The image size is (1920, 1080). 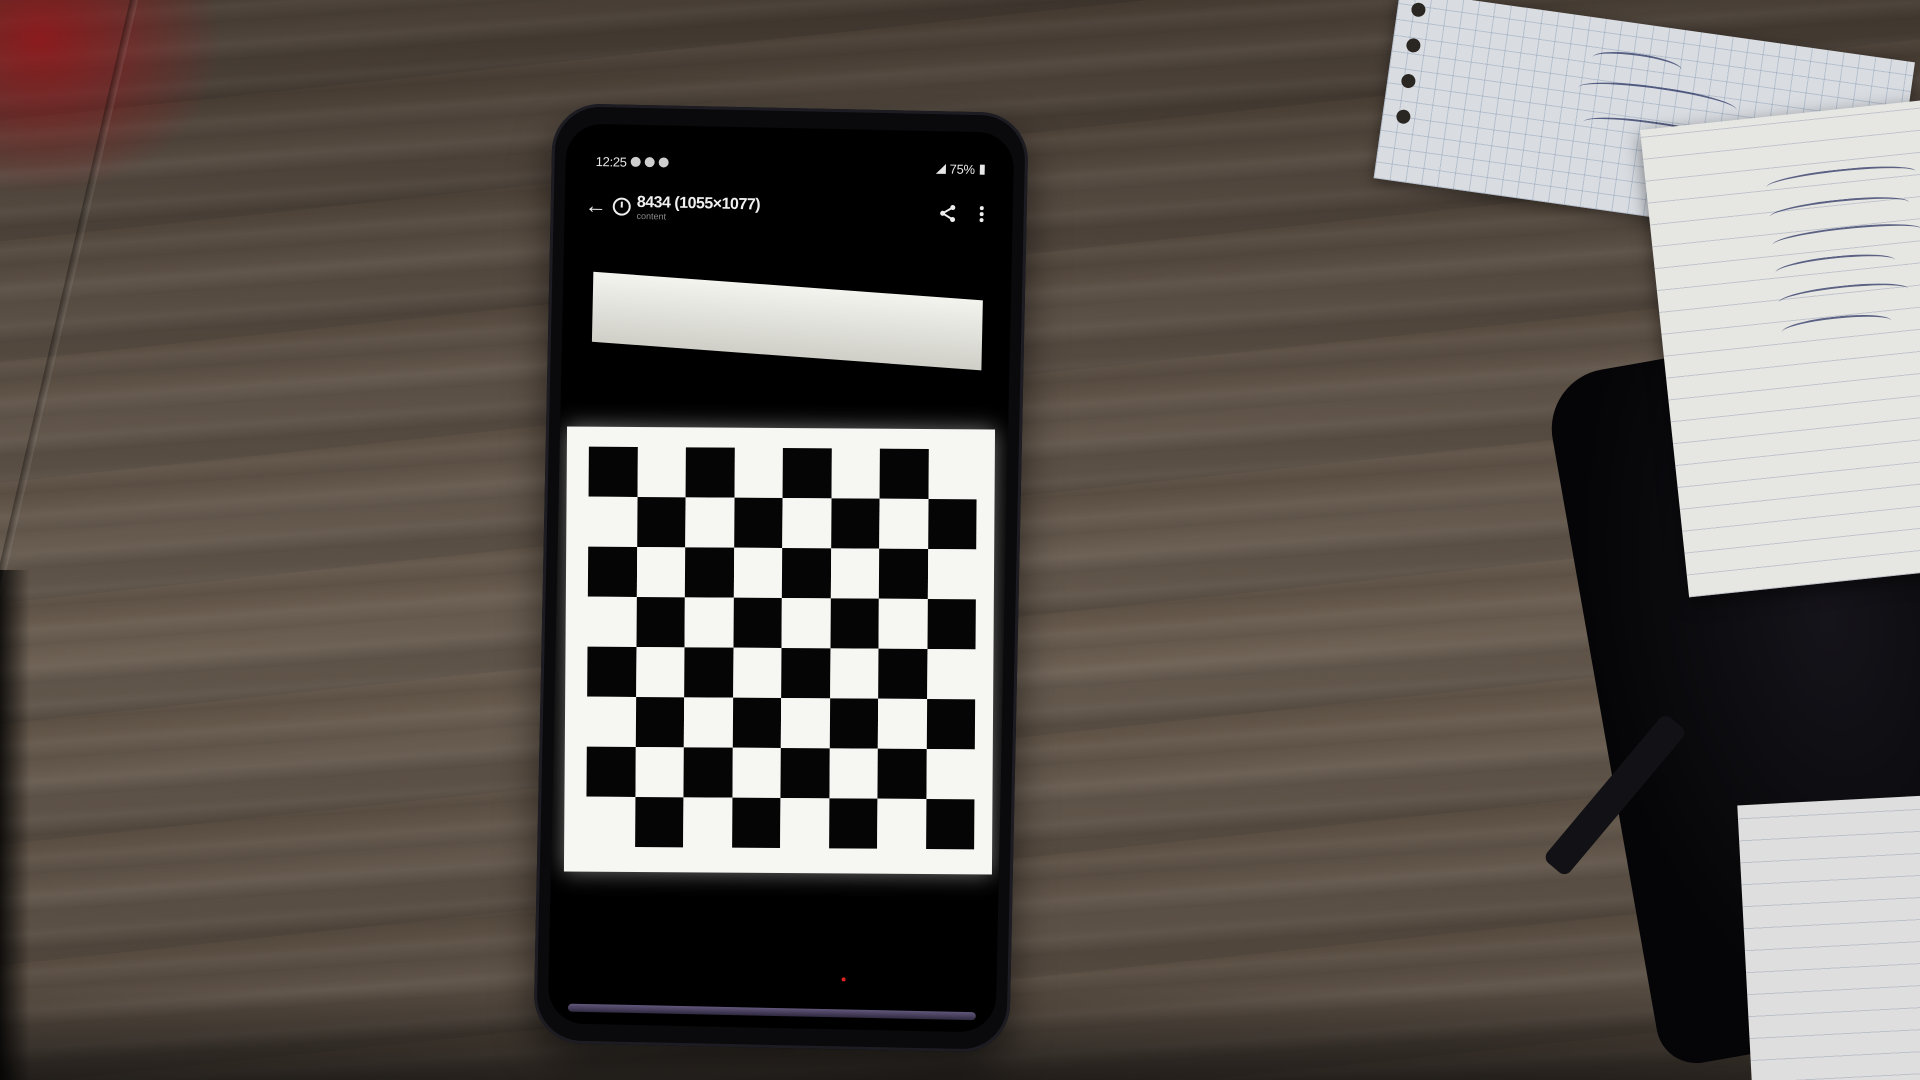 I want to click on more-vert-icon, so click(x=981, y=214).